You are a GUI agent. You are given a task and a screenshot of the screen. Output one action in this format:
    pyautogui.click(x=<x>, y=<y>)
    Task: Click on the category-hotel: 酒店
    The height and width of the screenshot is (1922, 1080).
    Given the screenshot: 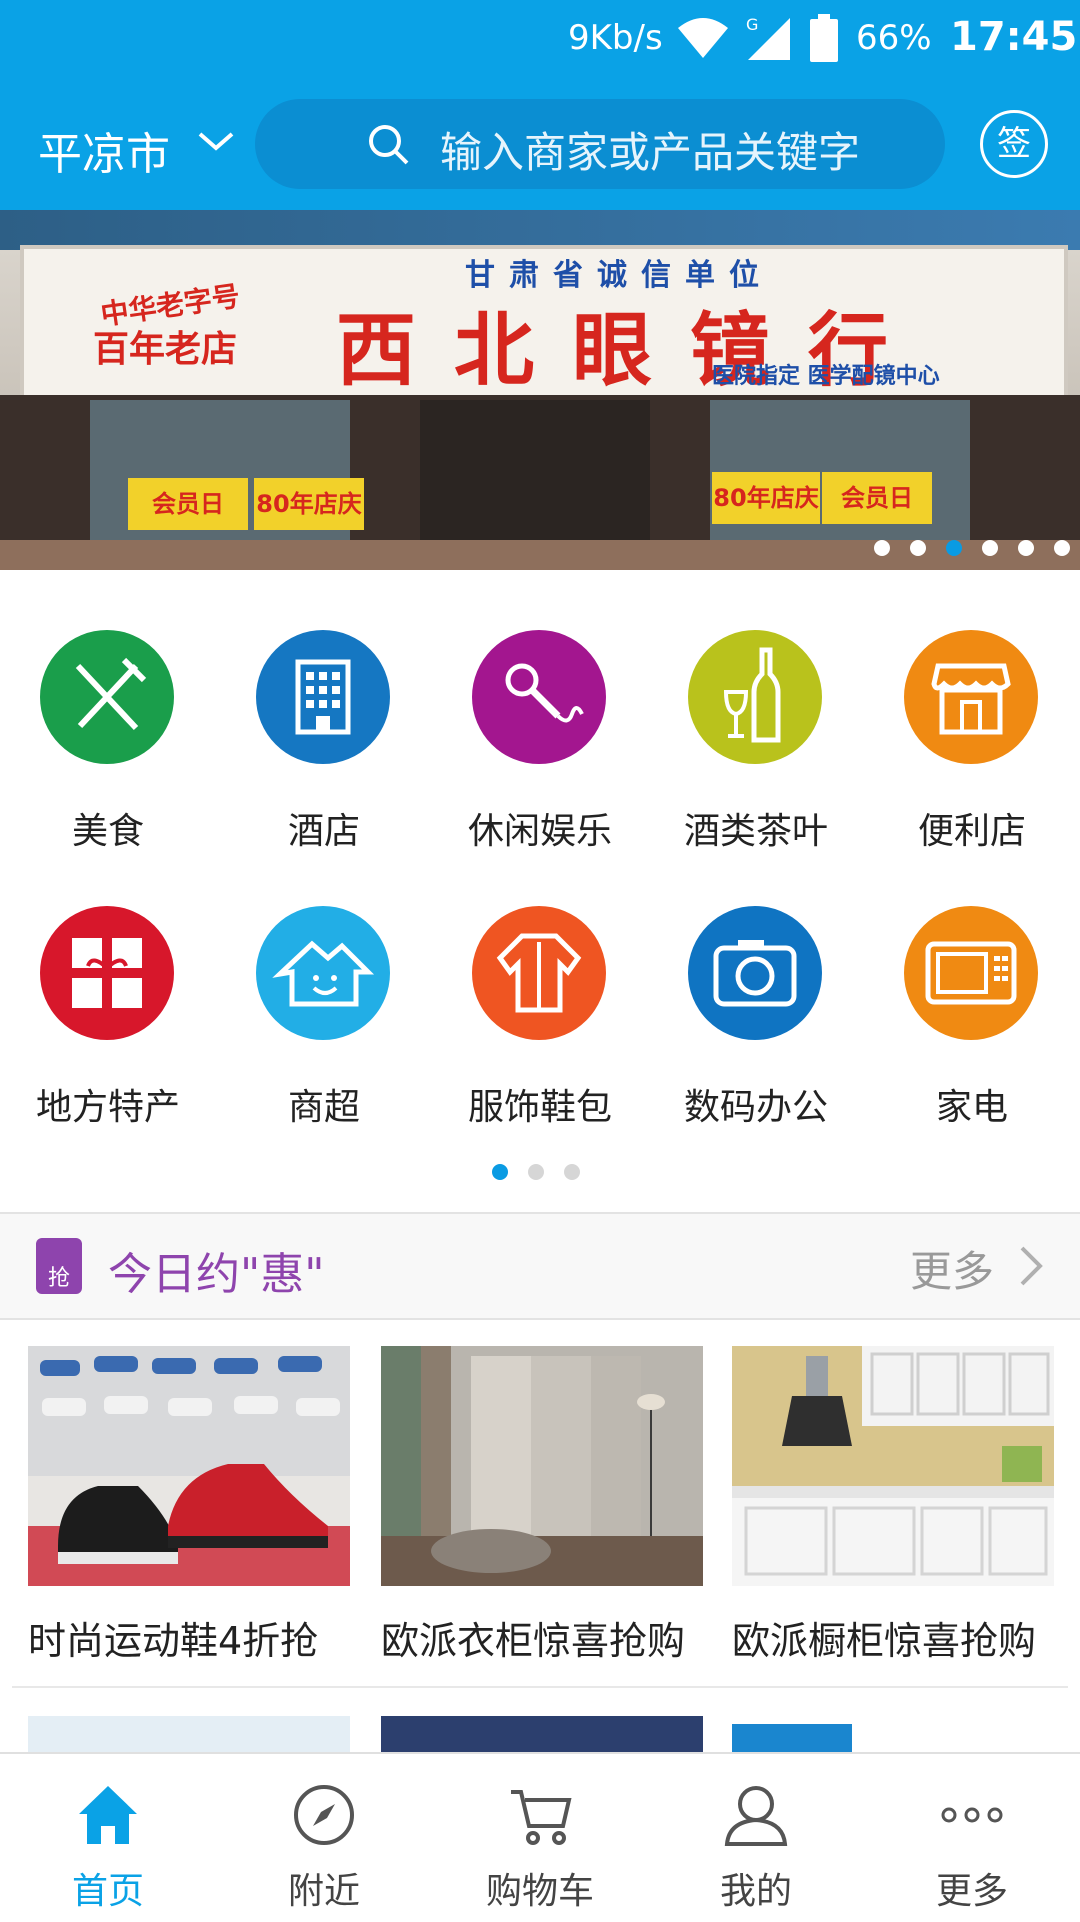 What is the action you would take?
    pyautogui.click(x=324, y=745)
    